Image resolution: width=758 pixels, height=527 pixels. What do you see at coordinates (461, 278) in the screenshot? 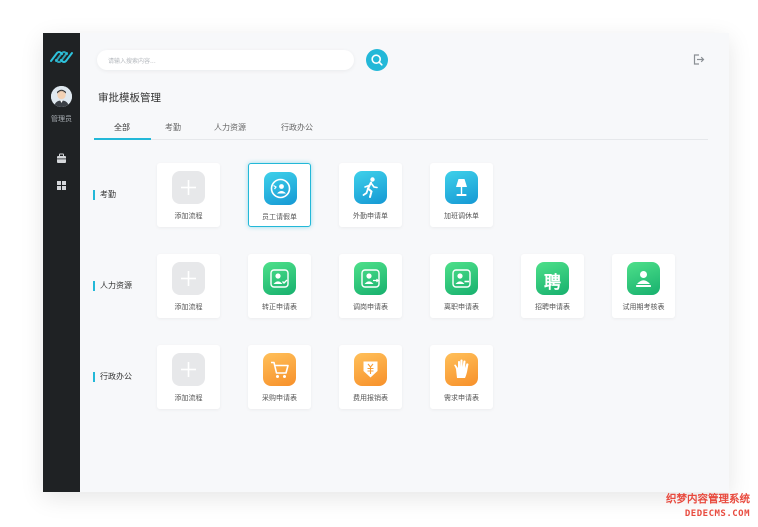
I see `person-leave-icon` at bounding box center [461, 278].